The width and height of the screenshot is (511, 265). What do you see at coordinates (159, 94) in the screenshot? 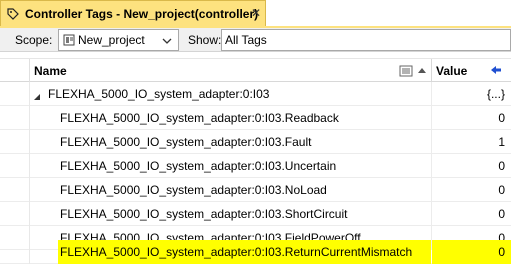
I see `tag-name: FLEXHA_5000_IO_system_adapter:0:I03` at bounding box center [159, 94].